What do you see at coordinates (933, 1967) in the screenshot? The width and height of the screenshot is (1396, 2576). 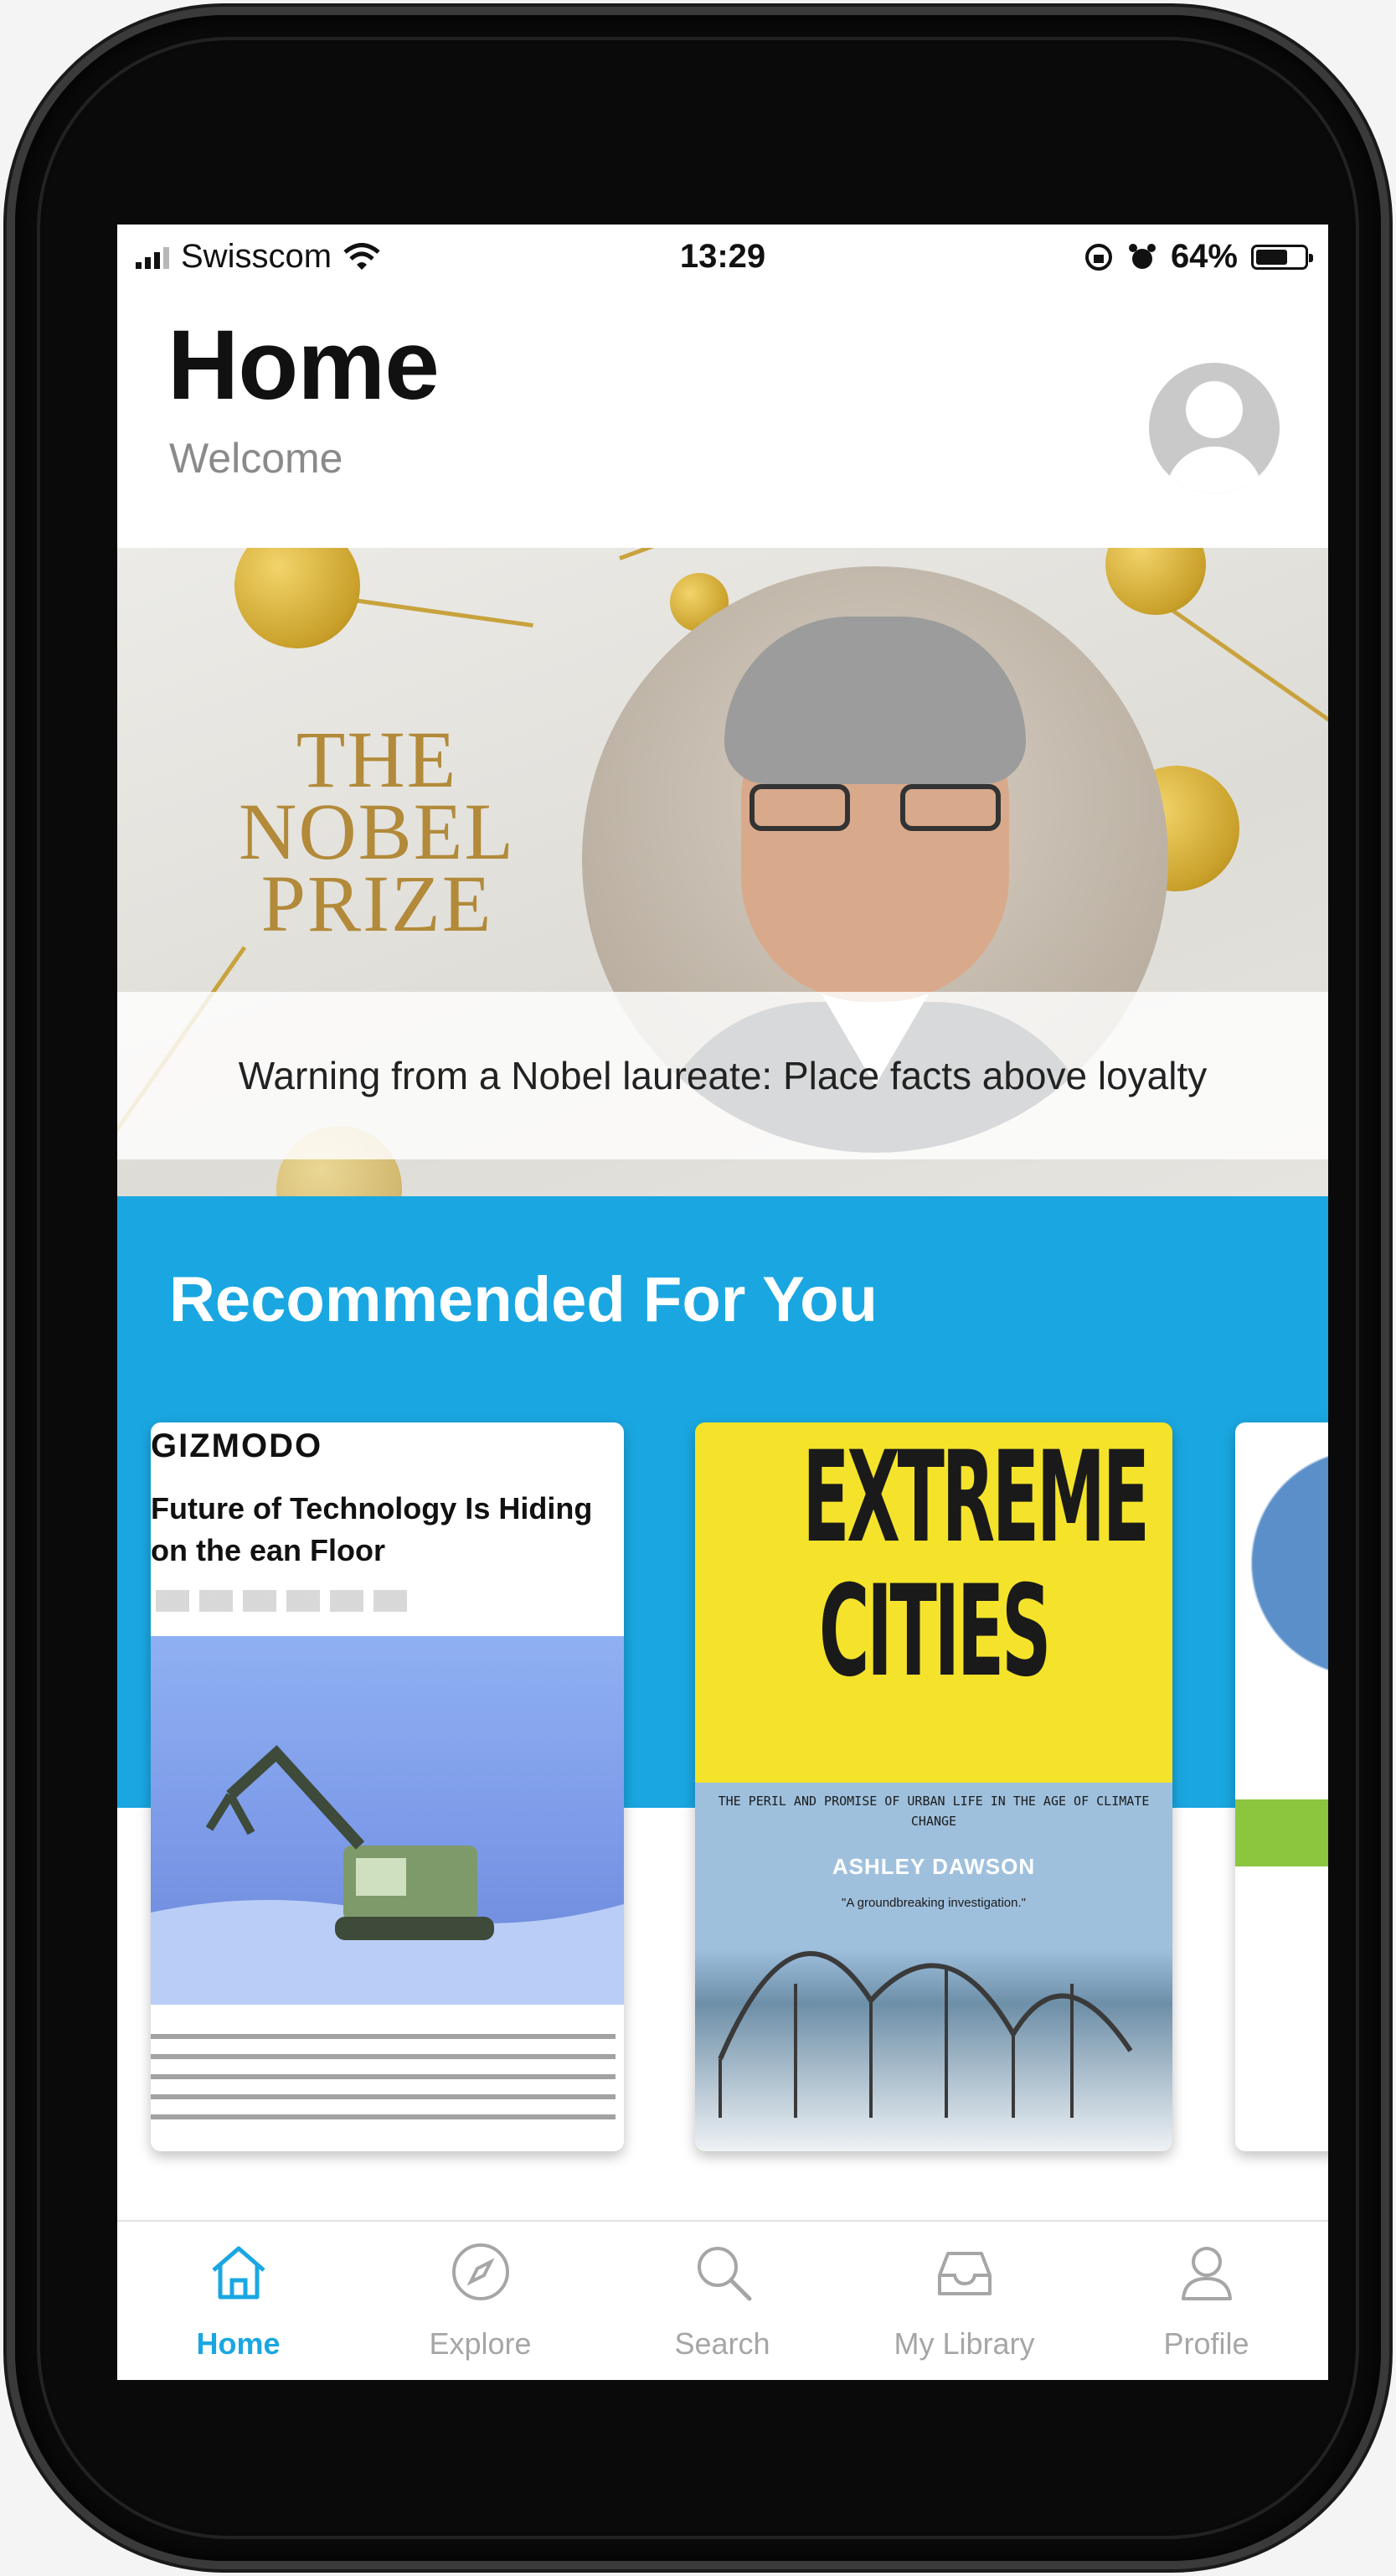 I see `book-cover-photo` at bounding box center [933, 1967].